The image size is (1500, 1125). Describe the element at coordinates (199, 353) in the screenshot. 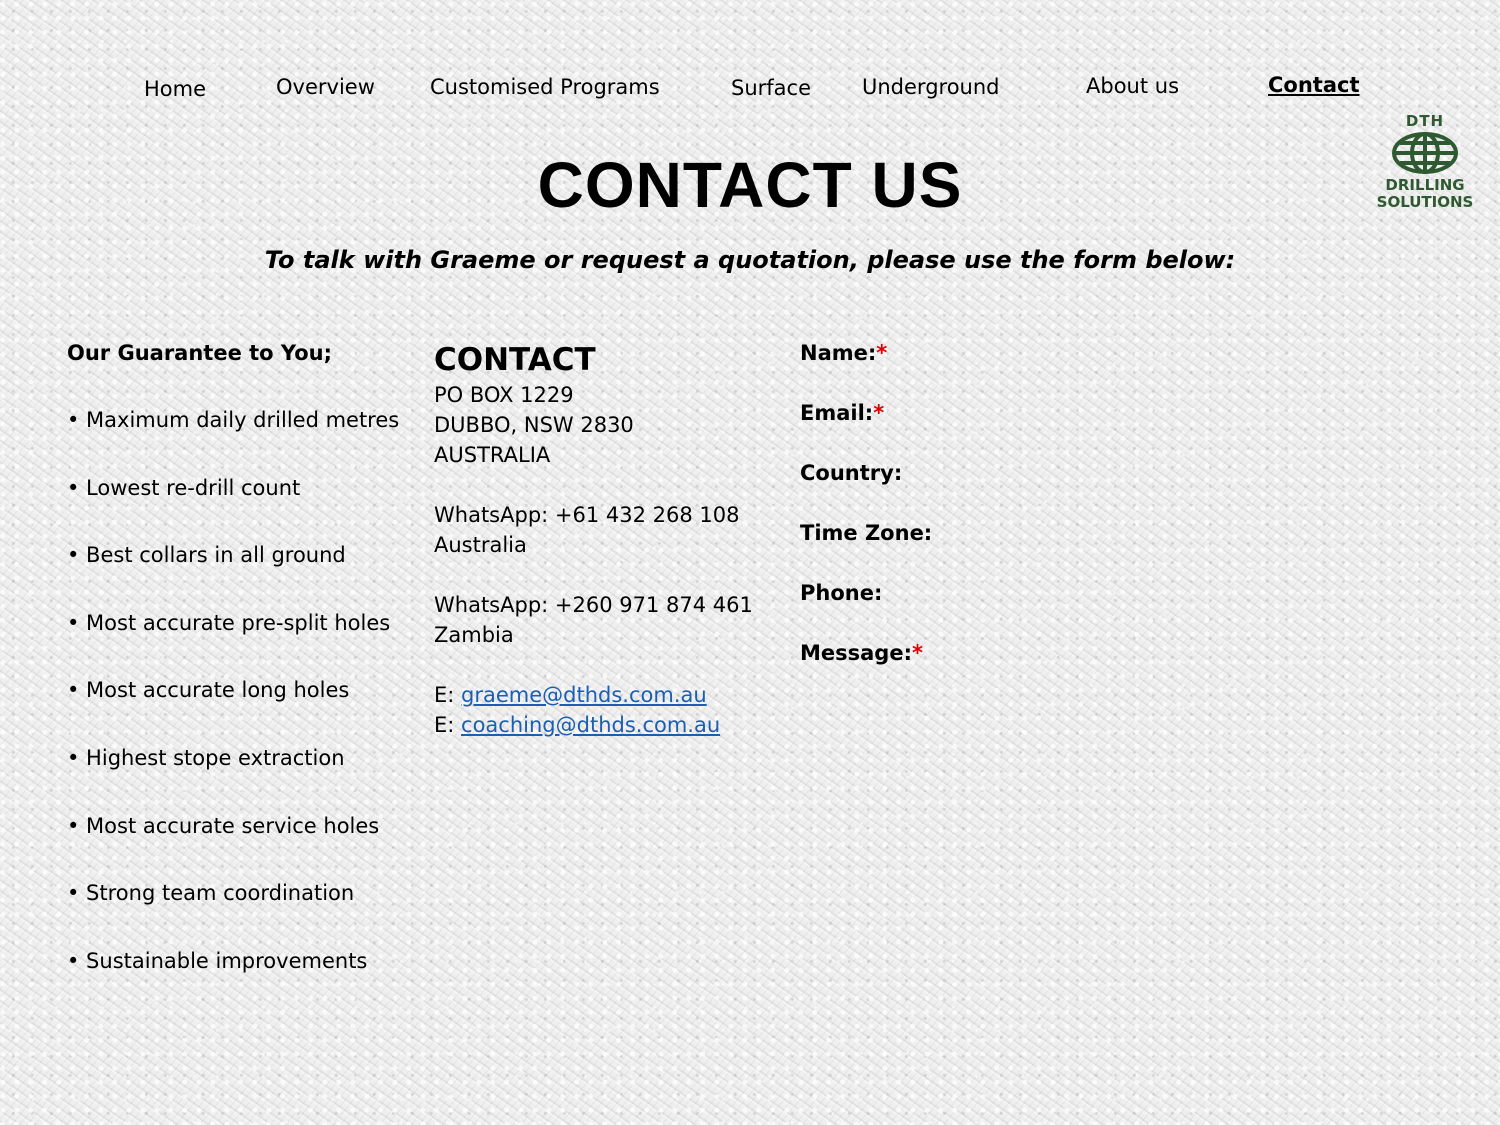

I see `guarantee-heading: Our Guarantee to You;` at that location.